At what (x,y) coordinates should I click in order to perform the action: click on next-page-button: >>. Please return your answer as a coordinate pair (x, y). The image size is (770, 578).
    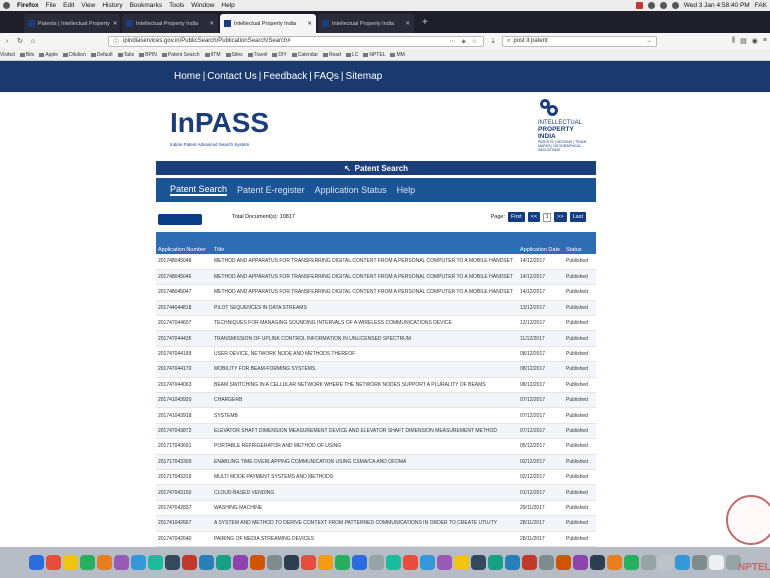
    Looking at the image, I should click on (560, 217).